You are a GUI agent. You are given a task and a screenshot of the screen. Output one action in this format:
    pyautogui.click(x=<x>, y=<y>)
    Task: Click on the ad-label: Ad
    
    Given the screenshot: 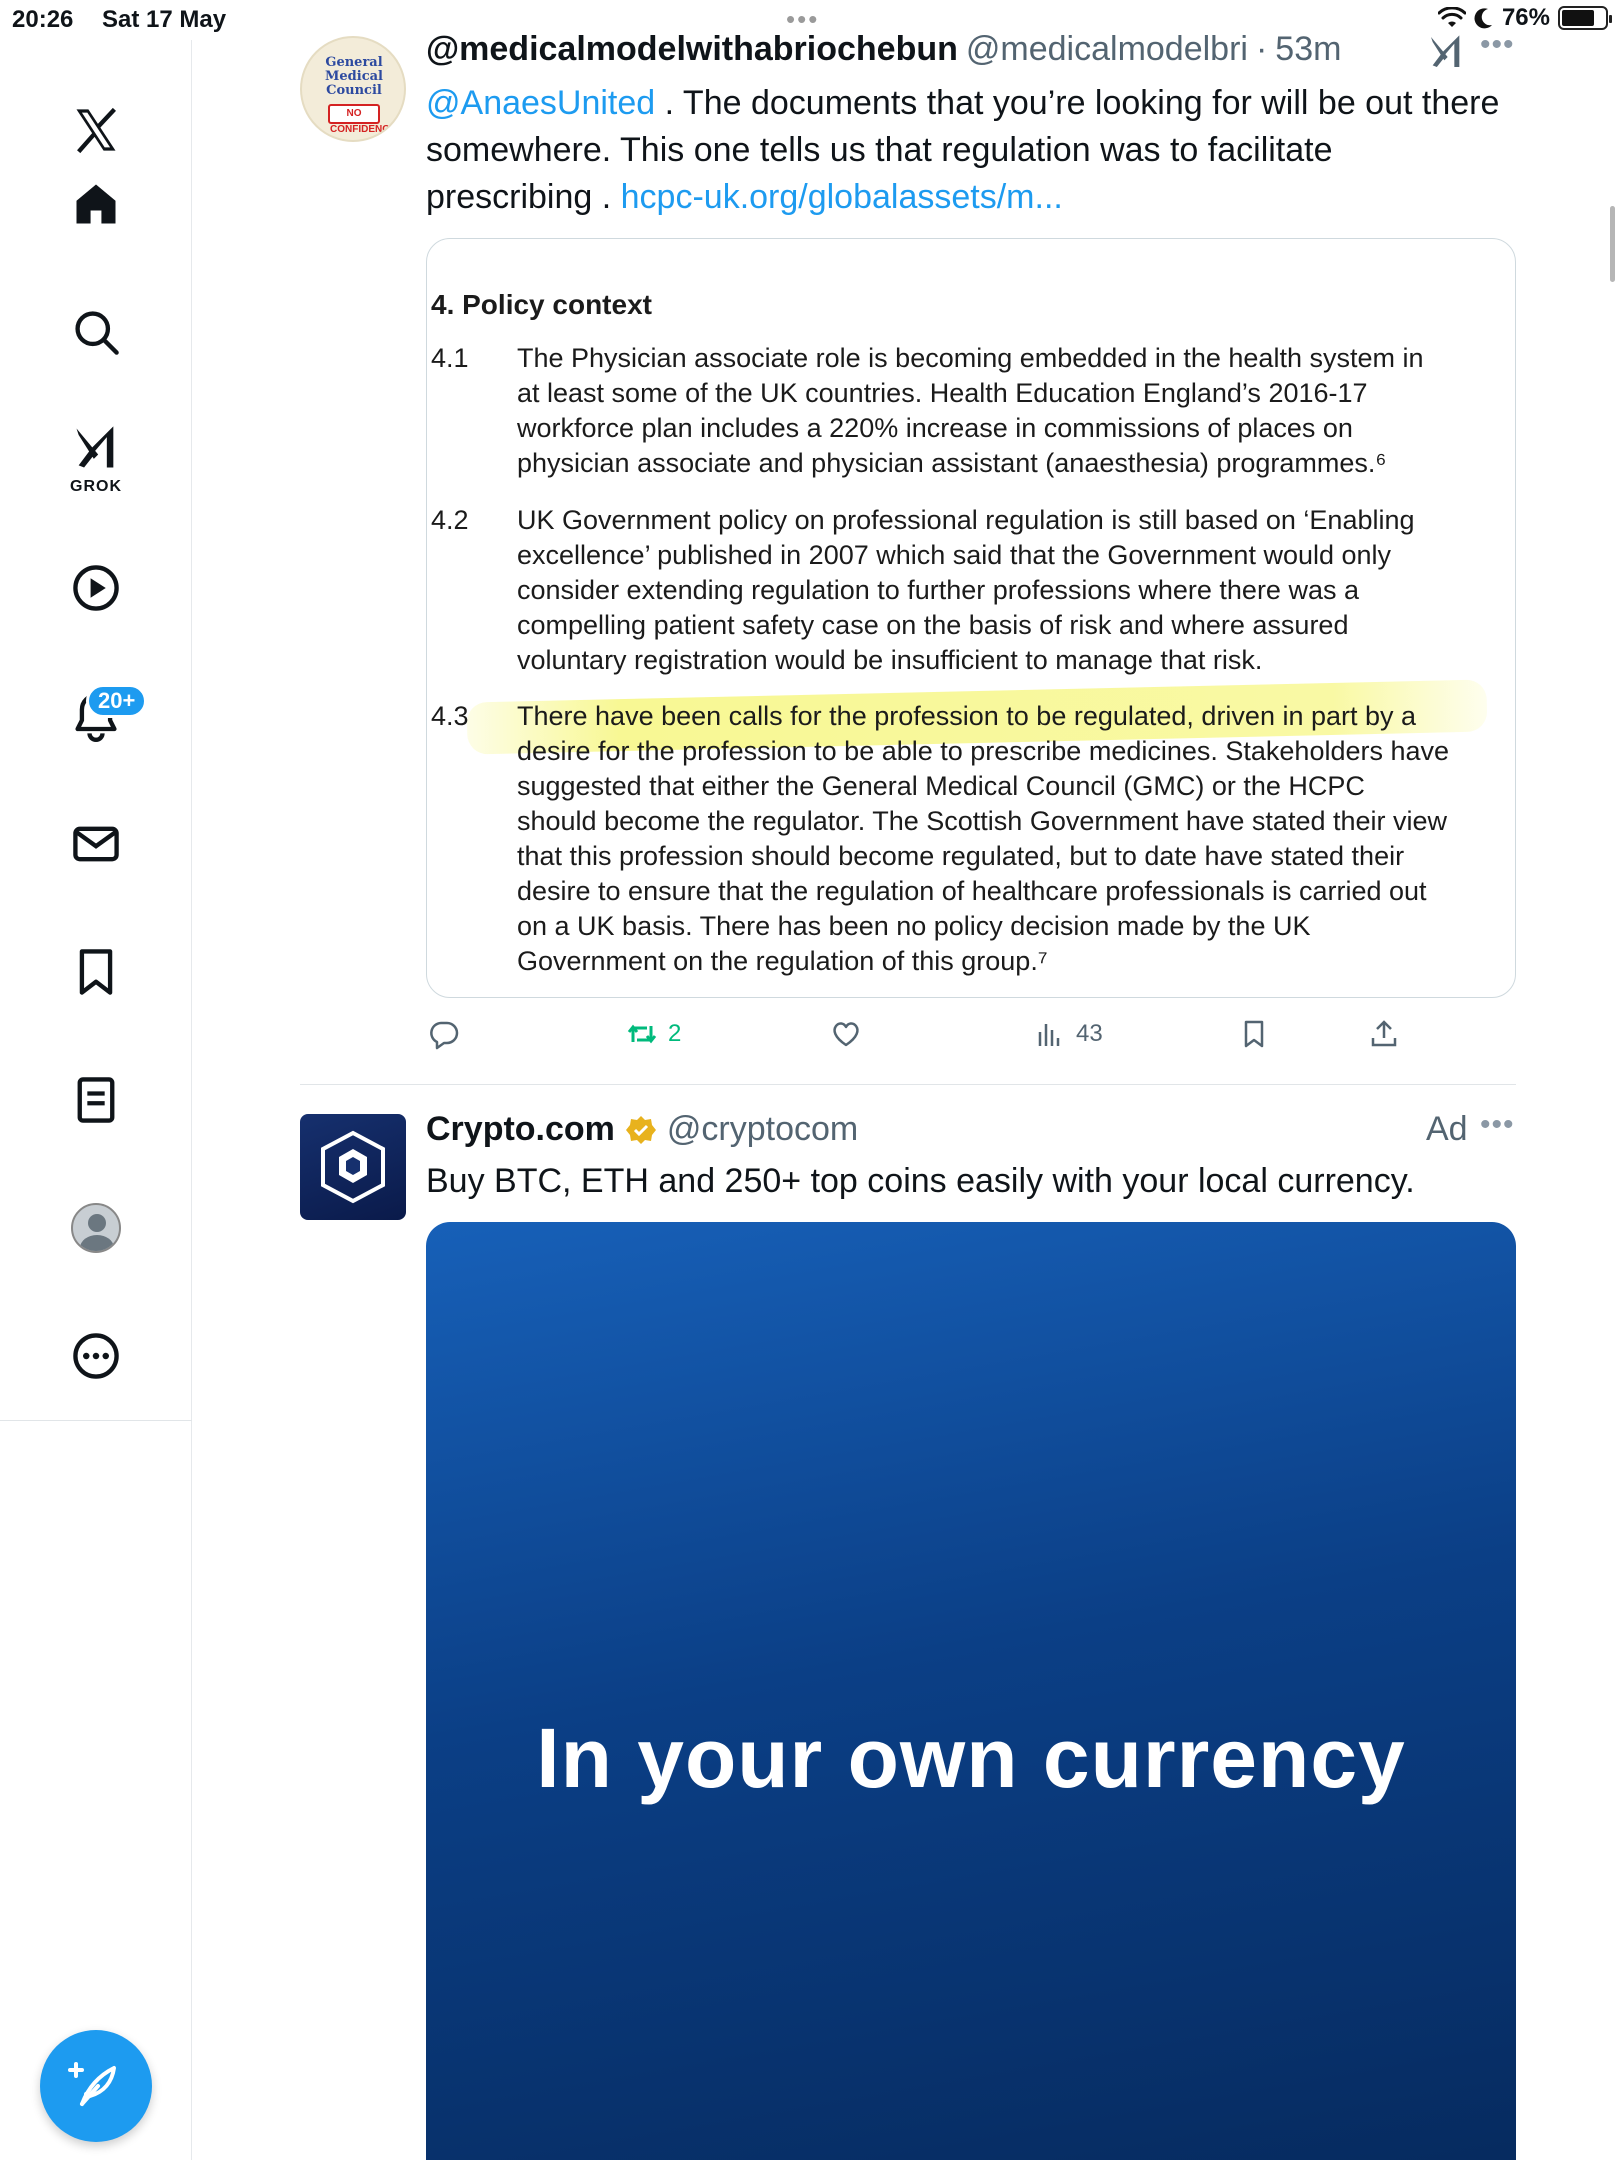 What is the action you would take?
    pyautogui.click(x=1447, y=1129)
    